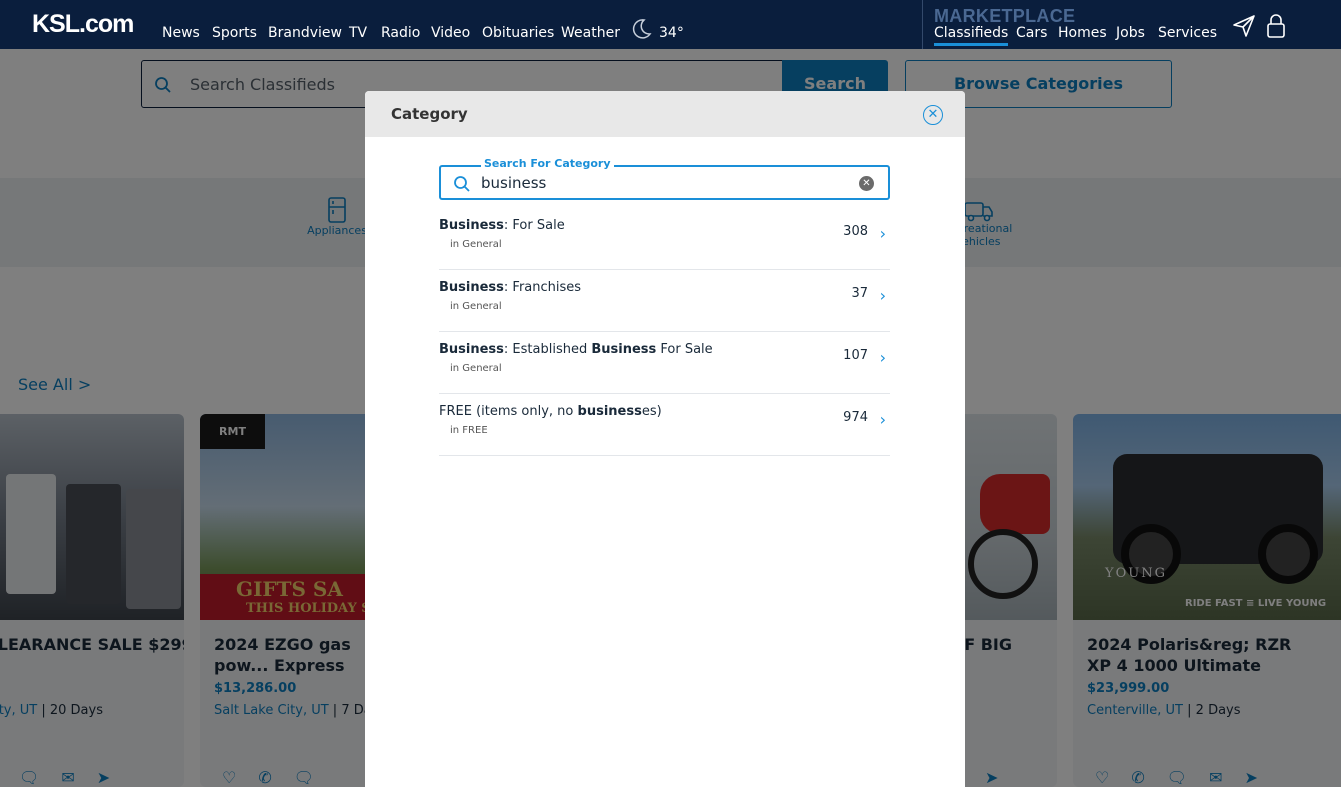 Image resolution: width=1341 pixels, height=787 pixels. Describe the element at coordinates (547, 349) in the screenshot. I see `result-name-part: : Established` at that location.